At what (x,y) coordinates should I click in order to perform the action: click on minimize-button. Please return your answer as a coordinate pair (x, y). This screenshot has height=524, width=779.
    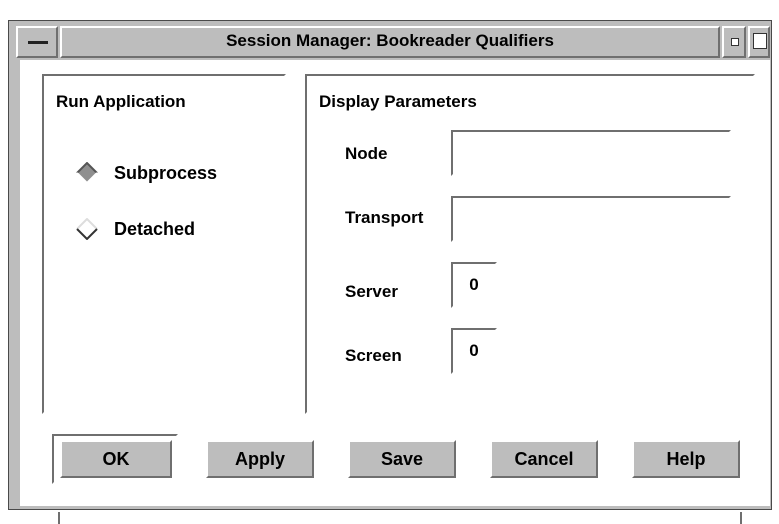
    Looking at the image, I should click on (734, 42).